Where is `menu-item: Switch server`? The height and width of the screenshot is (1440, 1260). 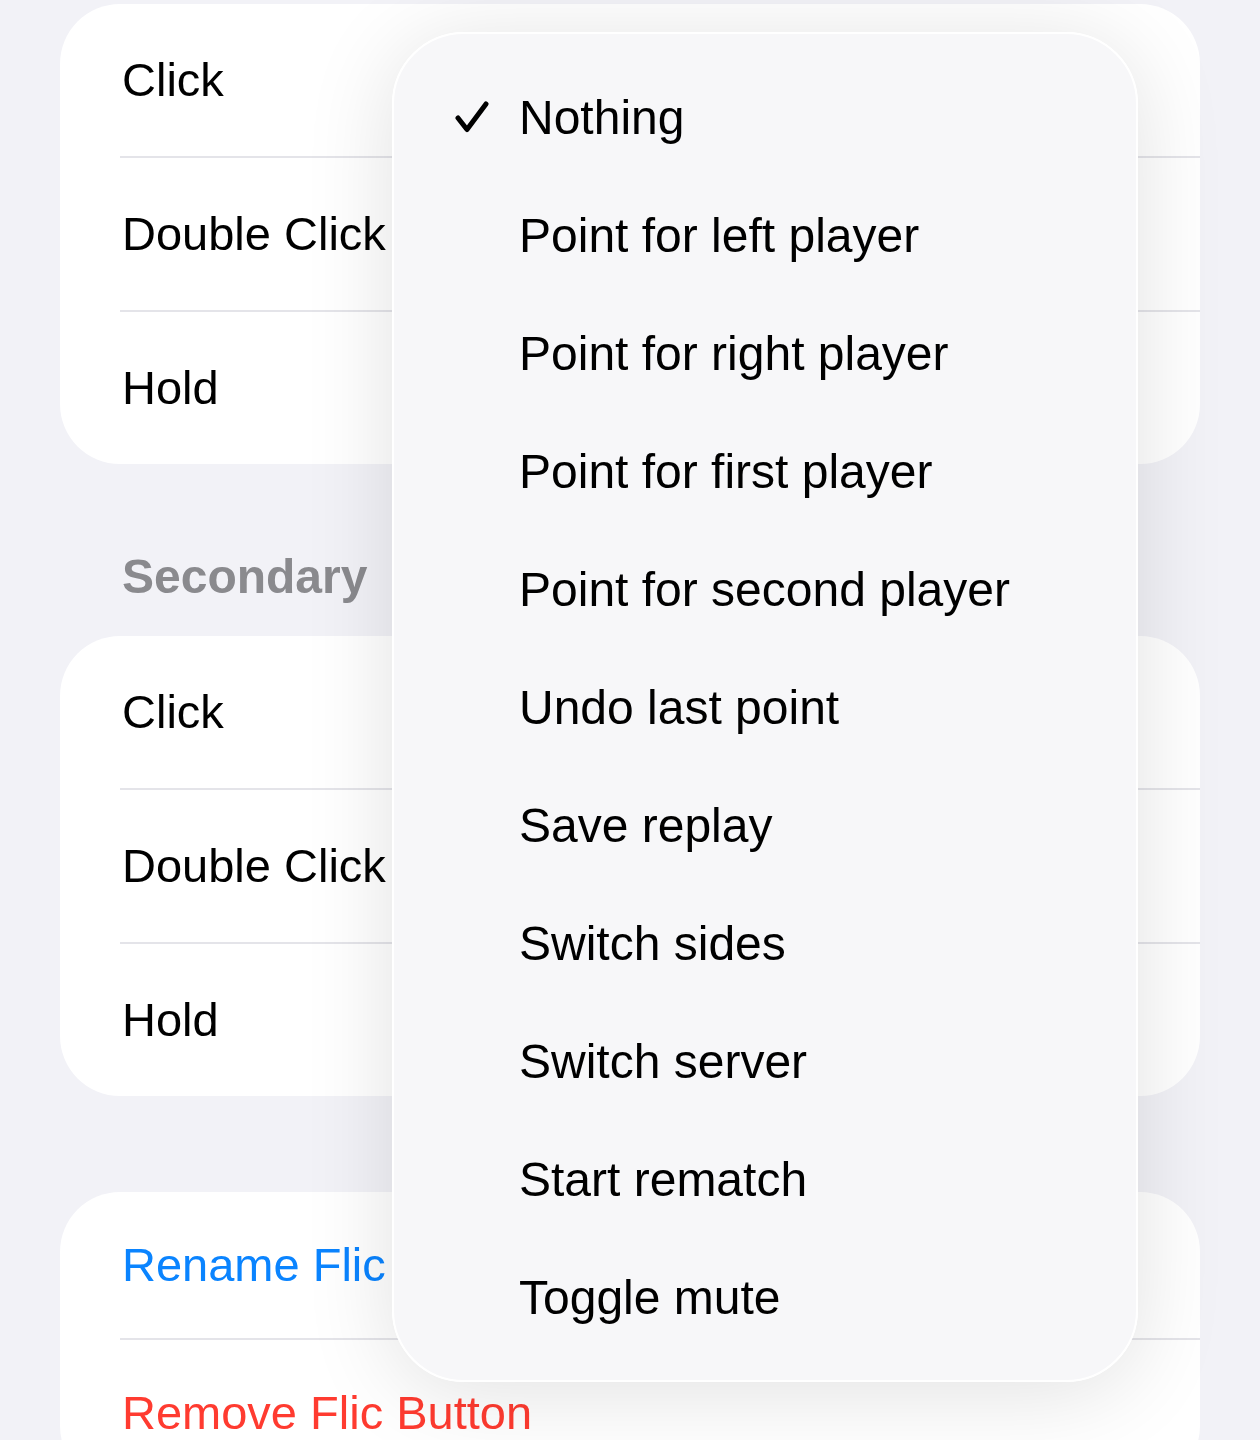 menu-item: Switch server is located at coordinates (765, 1061).